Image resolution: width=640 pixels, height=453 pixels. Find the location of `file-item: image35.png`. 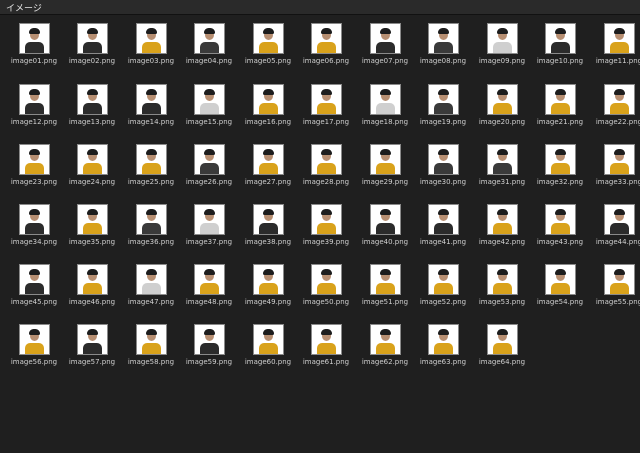

file-item: image35.png is located at coordinates (92, 223).